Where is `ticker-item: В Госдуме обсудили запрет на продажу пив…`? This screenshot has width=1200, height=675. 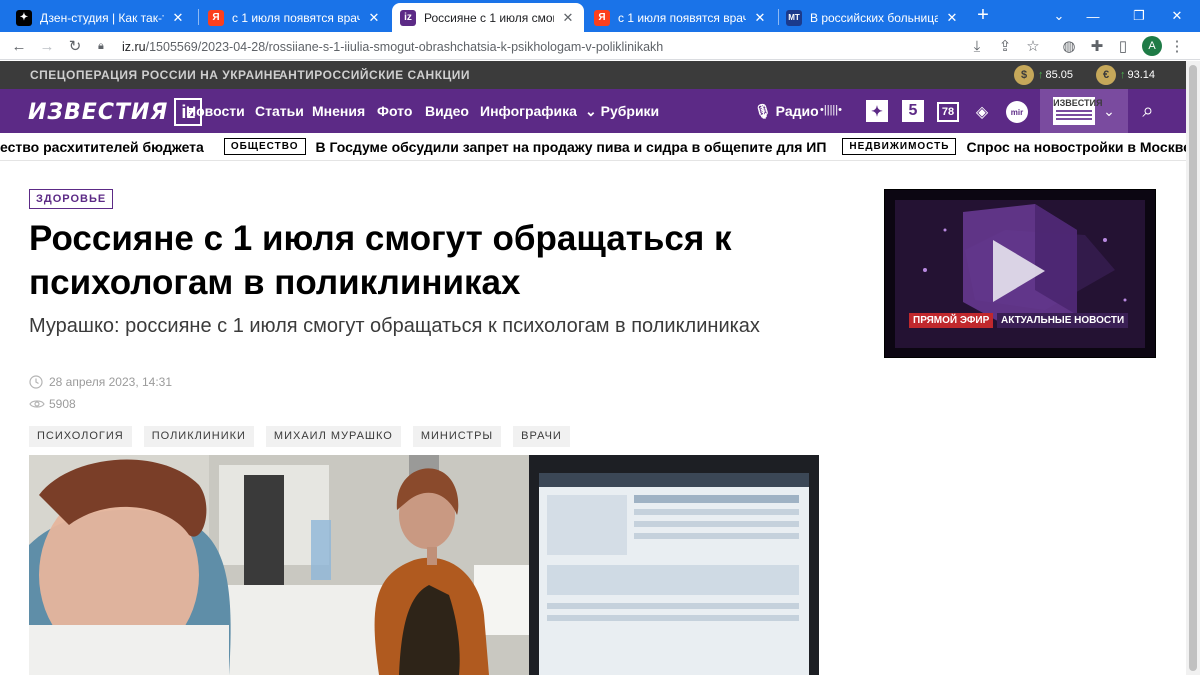 ticker-item: В Госдуме обсудили запрет на продажу пив… is located at coordinates (571, 147).